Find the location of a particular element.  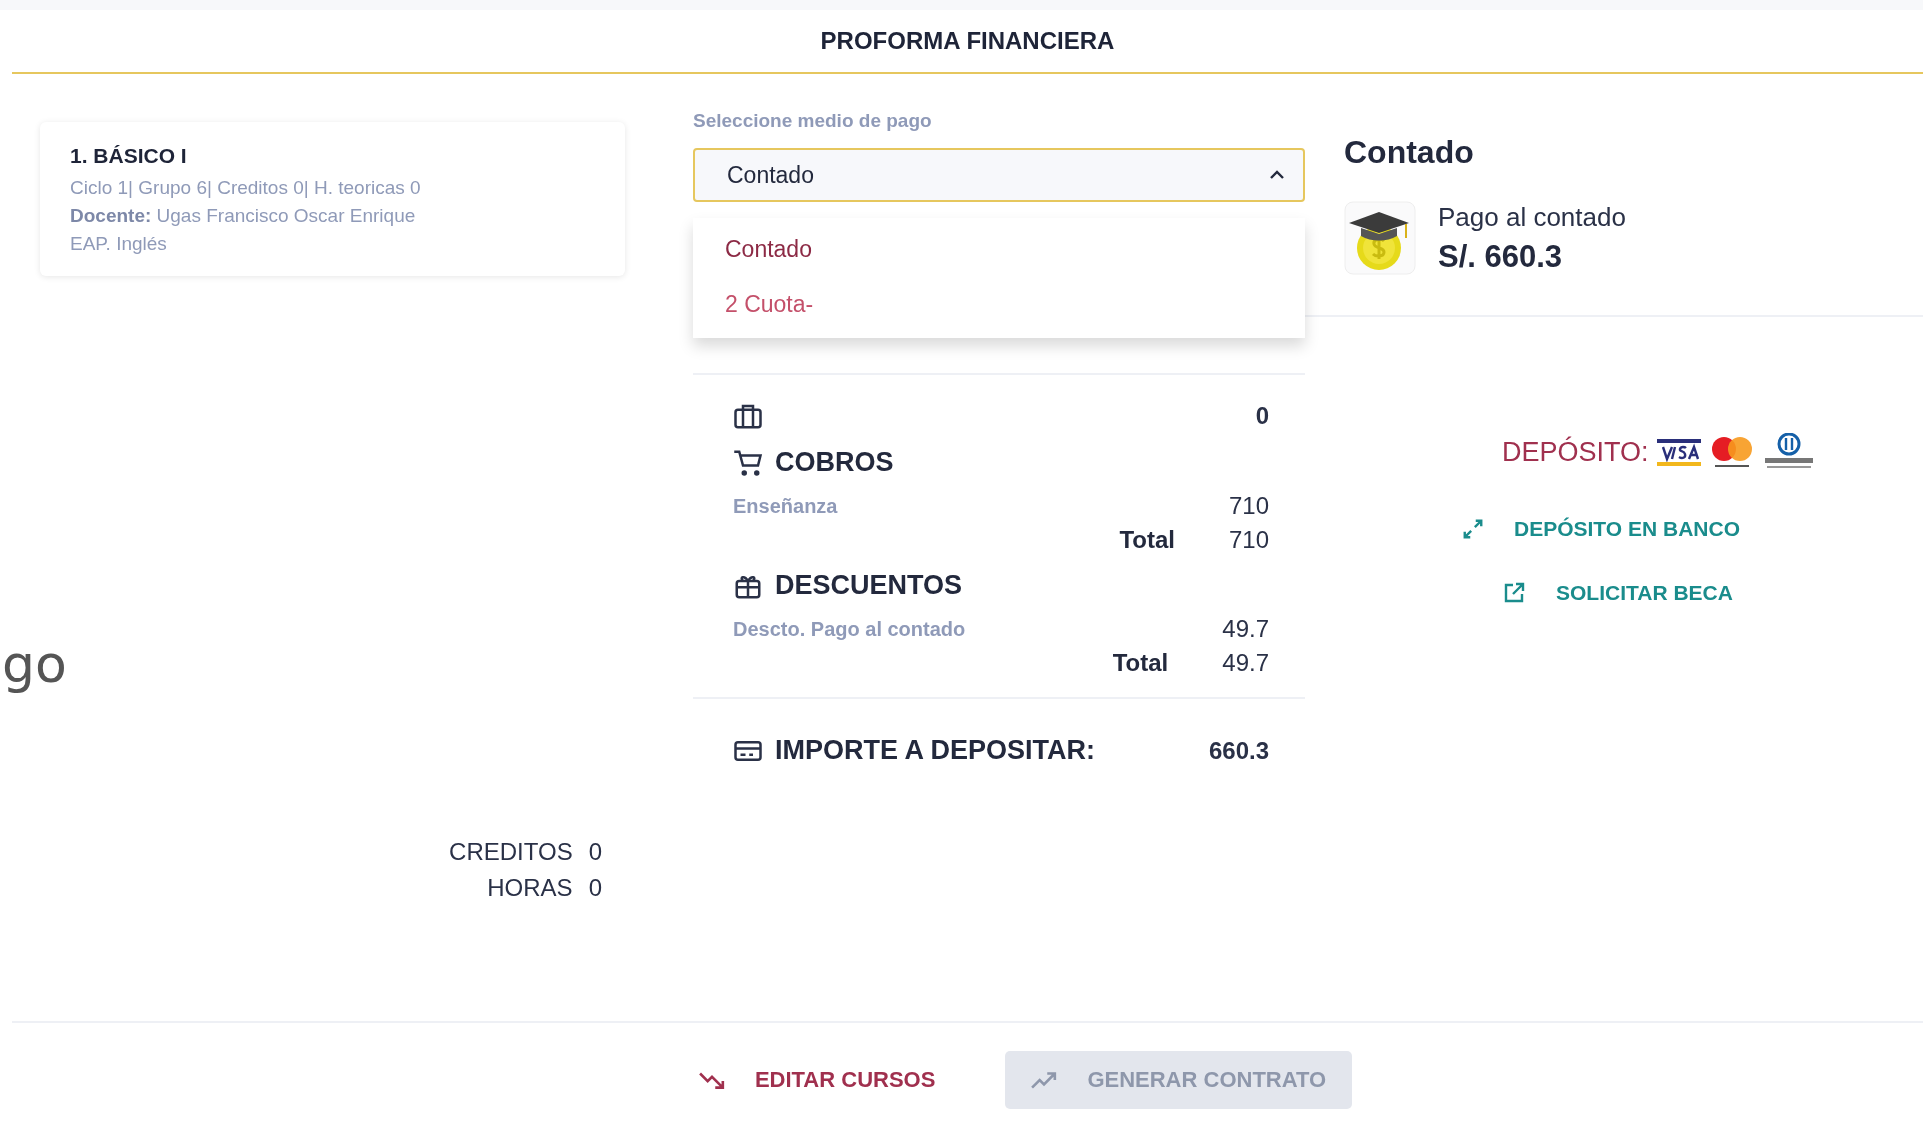

chevron-up-icon is located at coordinates (1277, 175).